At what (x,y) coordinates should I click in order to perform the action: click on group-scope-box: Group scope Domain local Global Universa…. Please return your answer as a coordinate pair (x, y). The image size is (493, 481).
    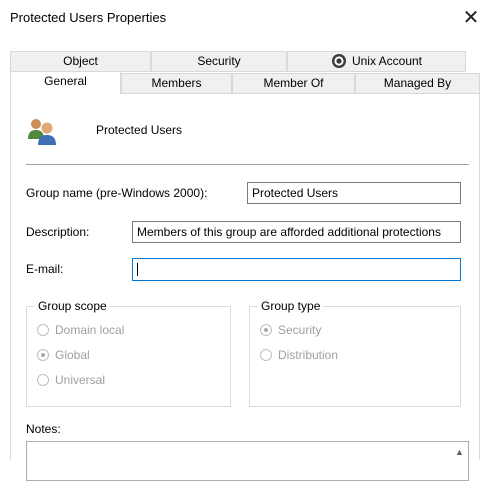
    Looking at the image, I should click on (128, 353).